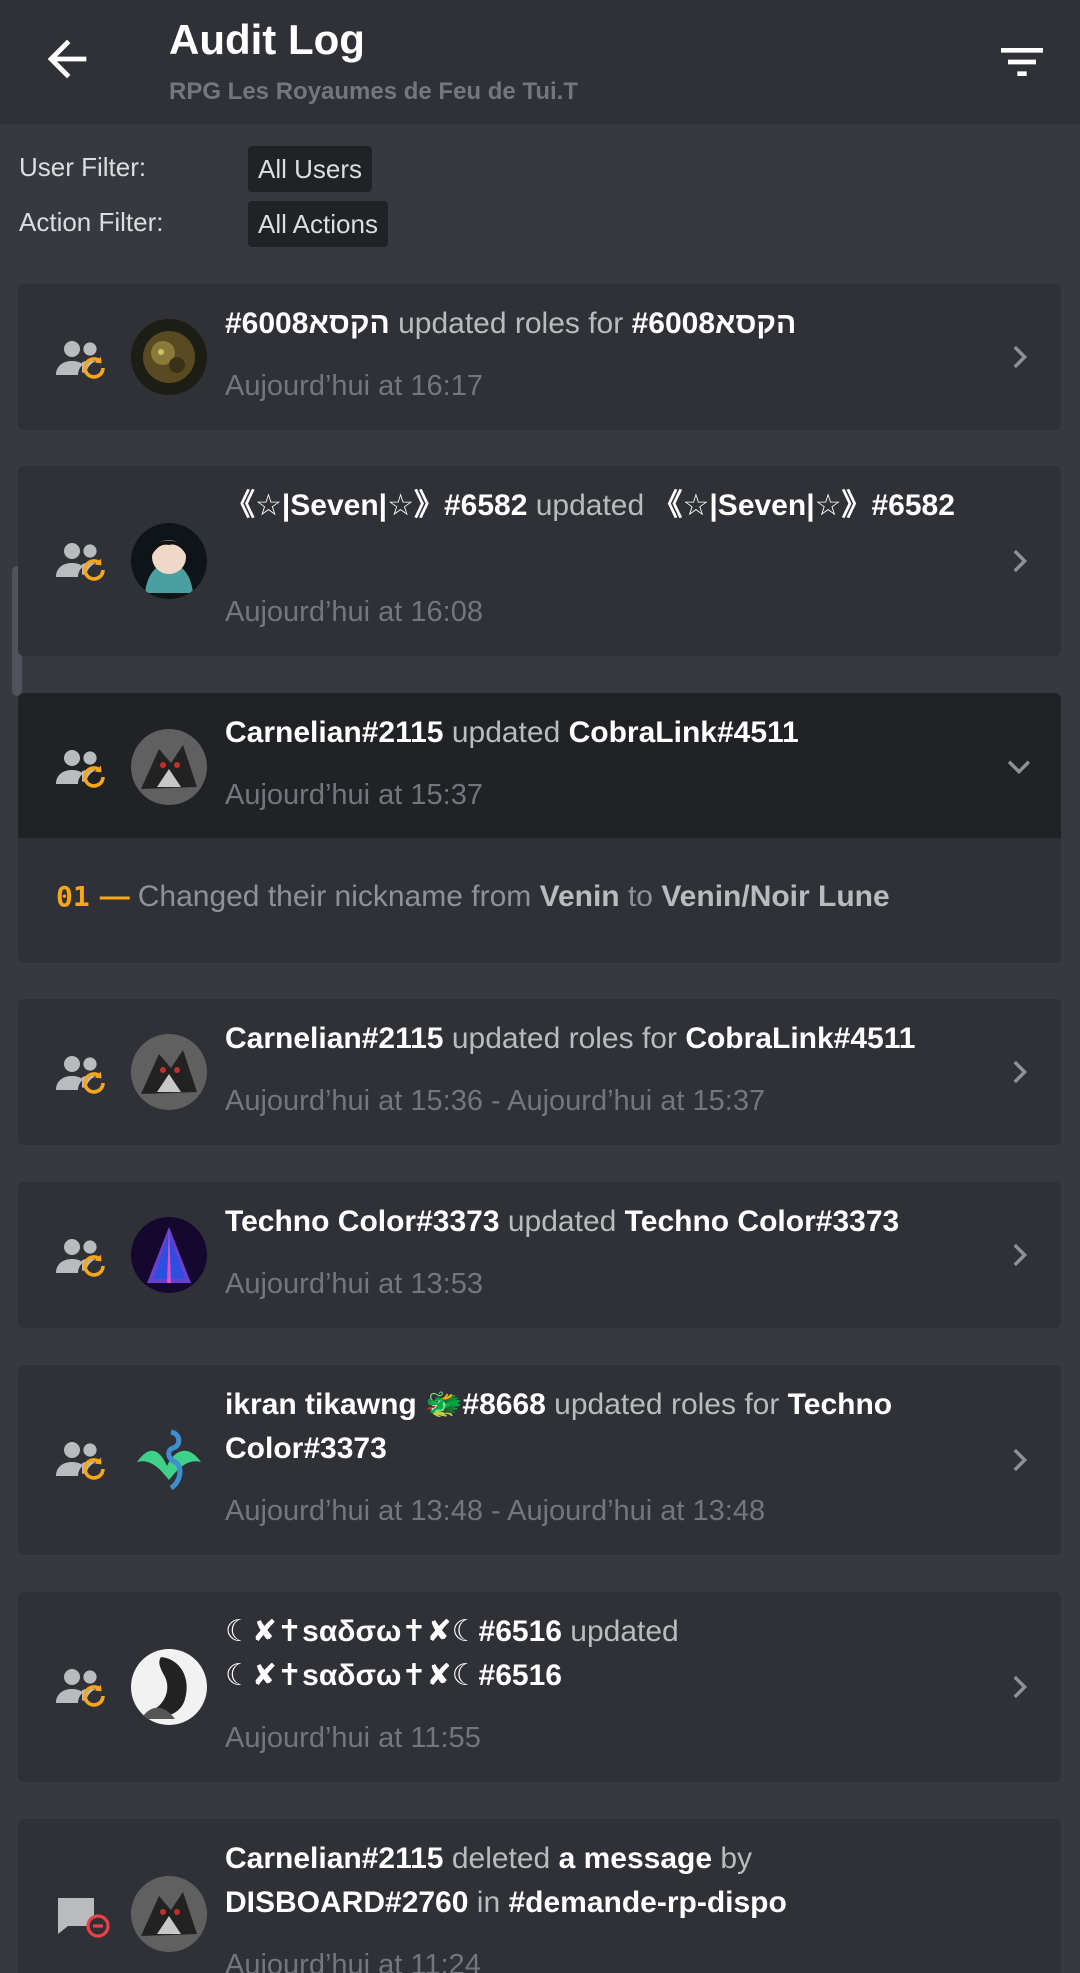 The height and width of the screenshot is (1973, 1080). What do you see at coordinates (647, 1902) in the screenshot?
I see `channel-name: #demande-rp-dispo` at bounding box center [647, 1902].